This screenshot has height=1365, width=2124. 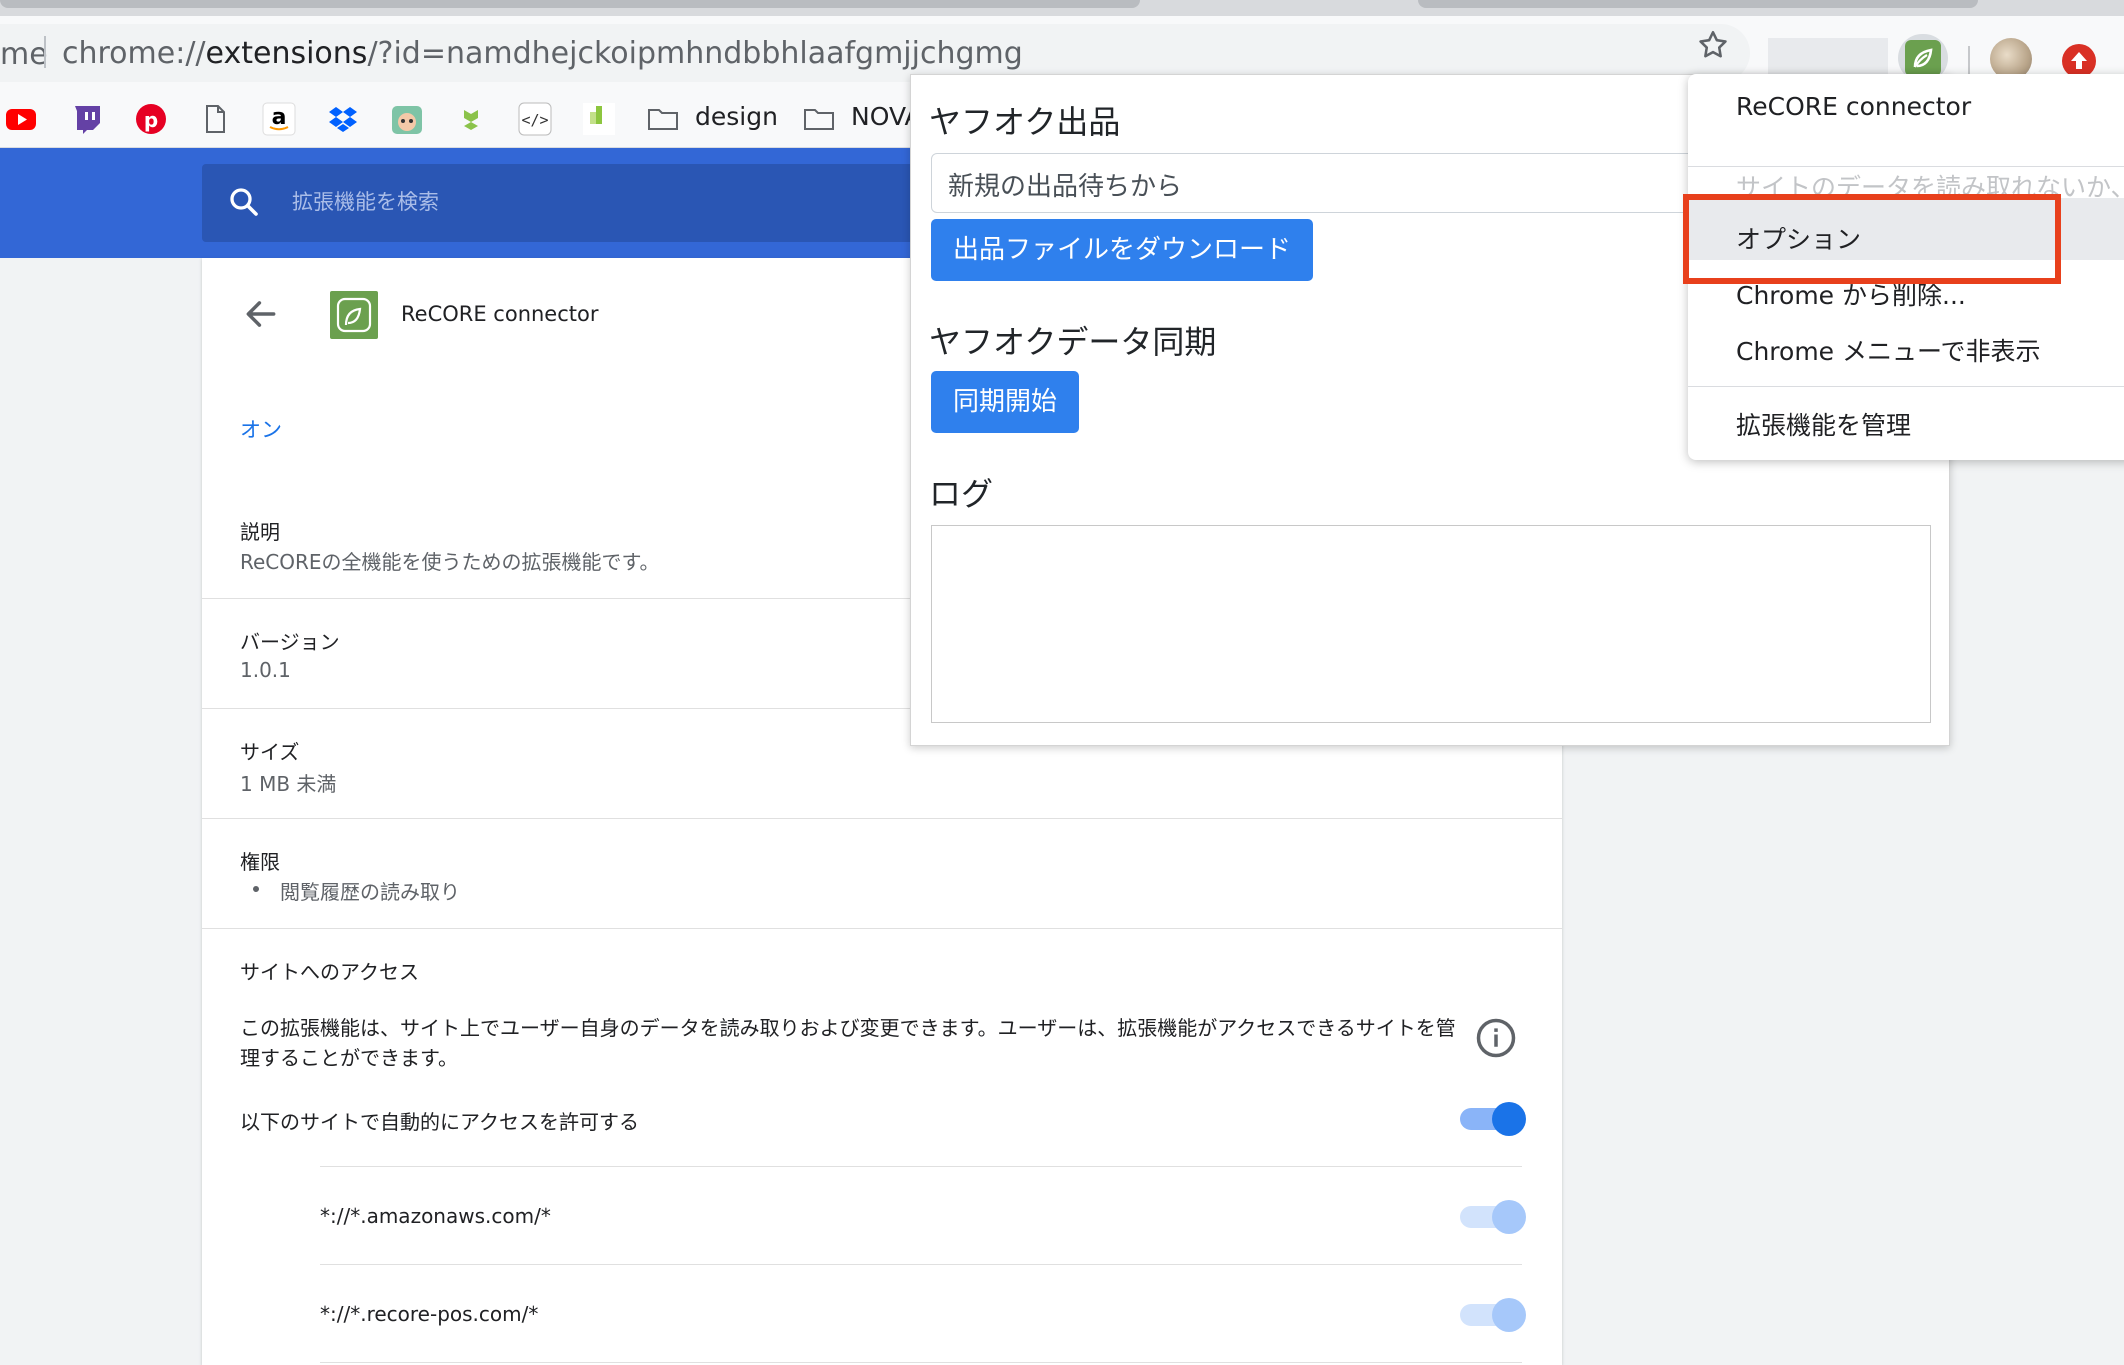 What do you see at coordinates (343, 119) in the screenshot?
I see `dropbox-icon` at bounding box center [343, 119].